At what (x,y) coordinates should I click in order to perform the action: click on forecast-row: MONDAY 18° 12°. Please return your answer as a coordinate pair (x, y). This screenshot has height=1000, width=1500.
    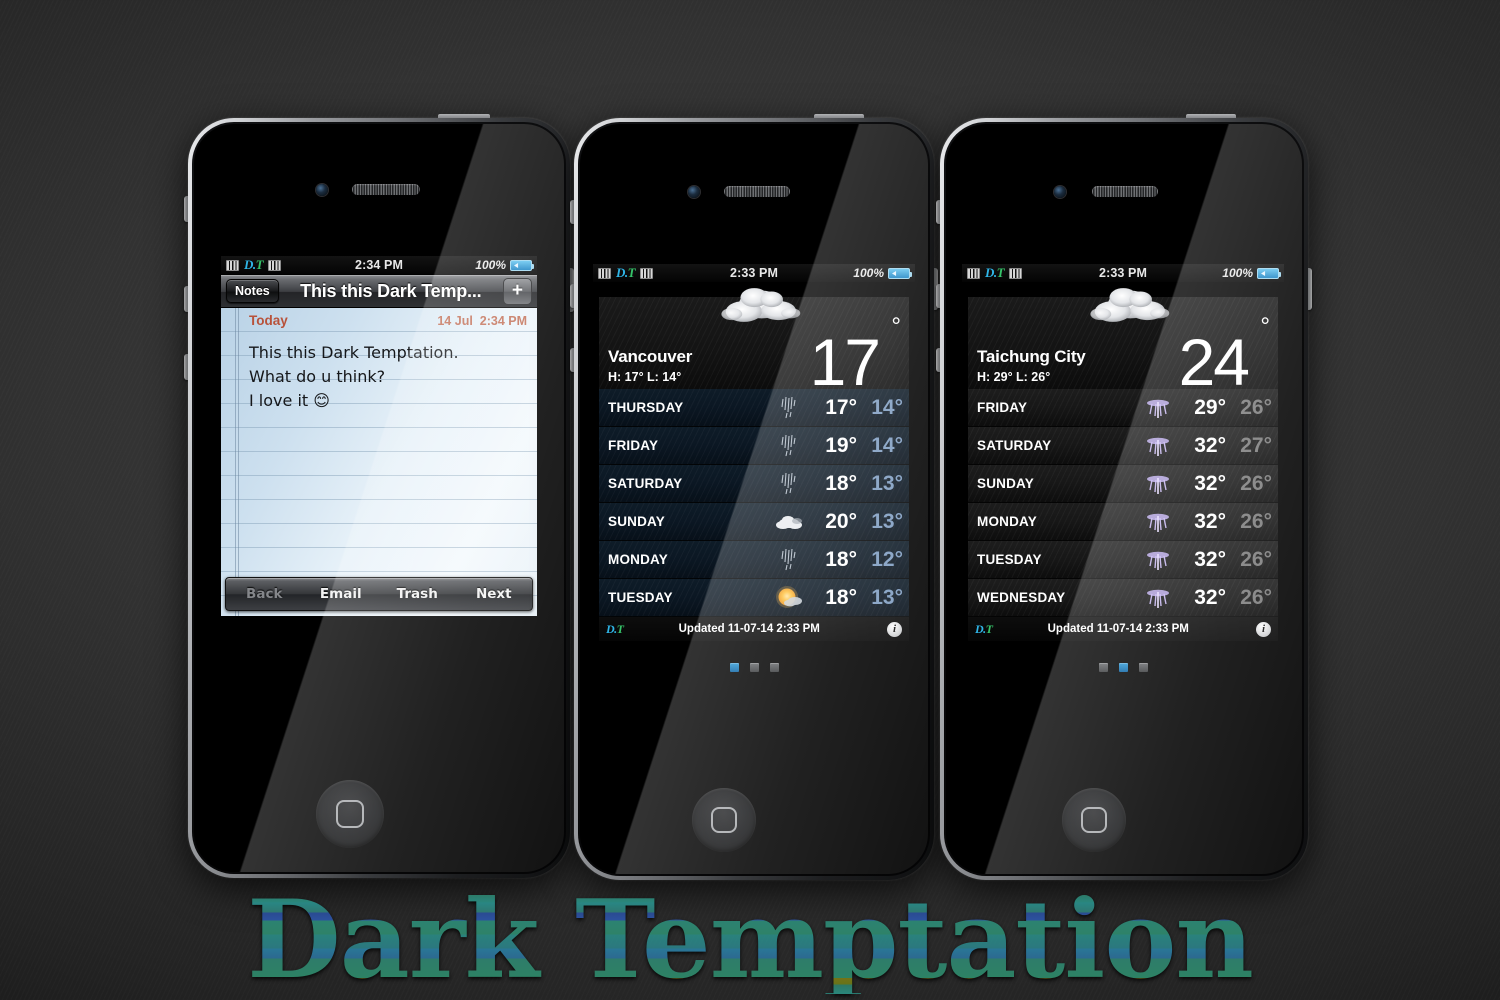
    Looking at the image, I should click on (754, 560).